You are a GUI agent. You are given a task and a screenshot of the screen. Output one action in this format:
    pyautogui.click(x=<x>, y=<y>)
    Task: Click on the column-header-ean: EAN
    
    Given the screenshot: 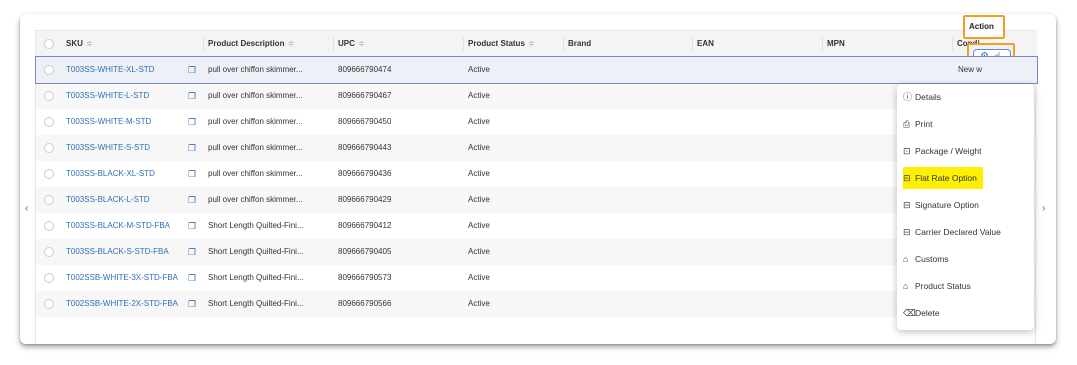 What is the action you would take?
    pyautogui.click(x=705, y=44)
    